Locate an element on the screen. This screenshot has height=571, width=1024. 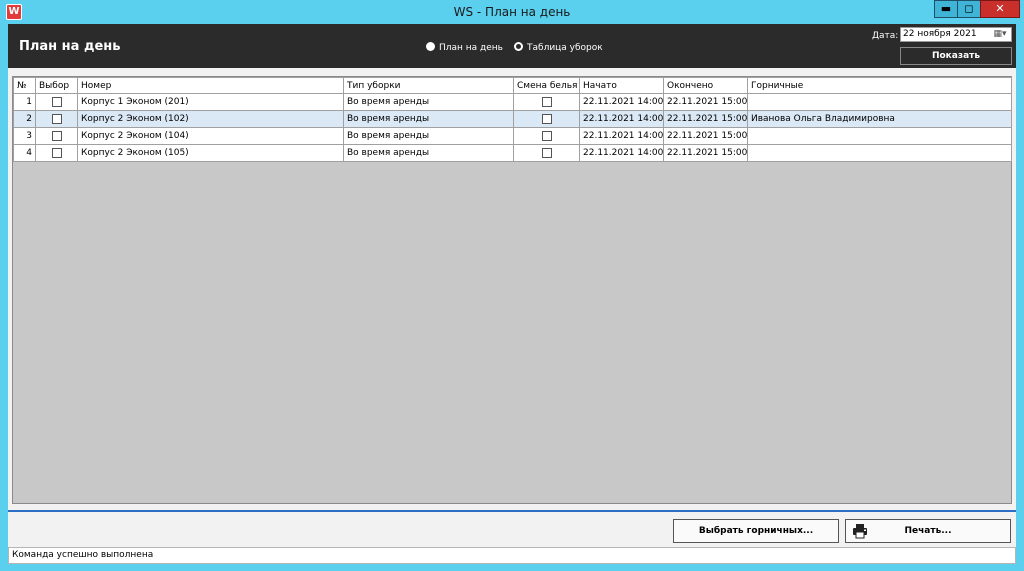
title-bar: W WS - План на день ▬ ◻ ✕ is located at coordinates (512, 12).